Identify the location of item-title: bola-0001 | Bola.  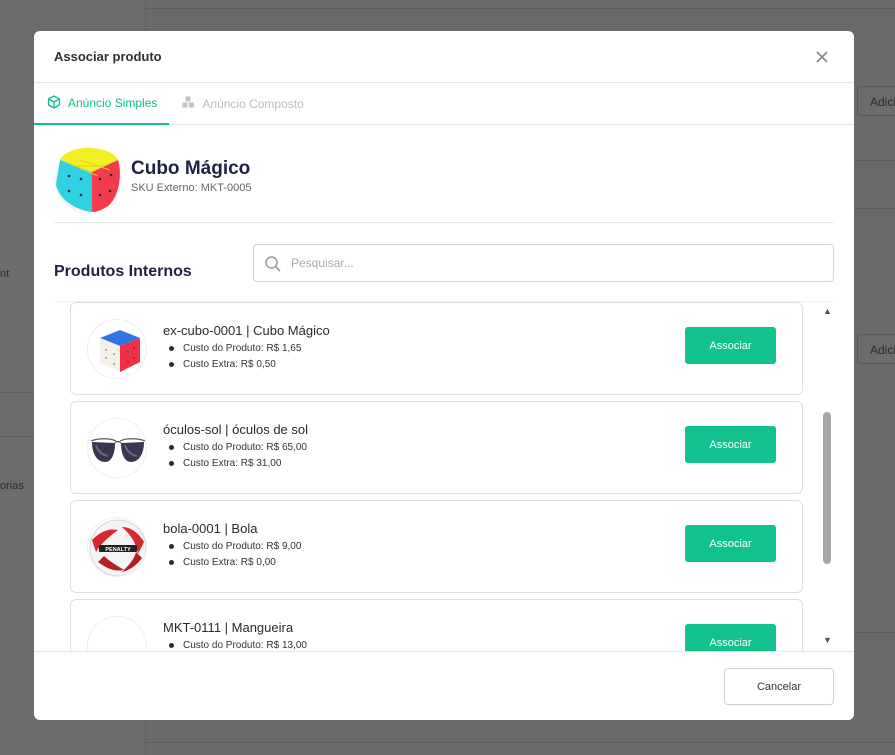
(210, 528).